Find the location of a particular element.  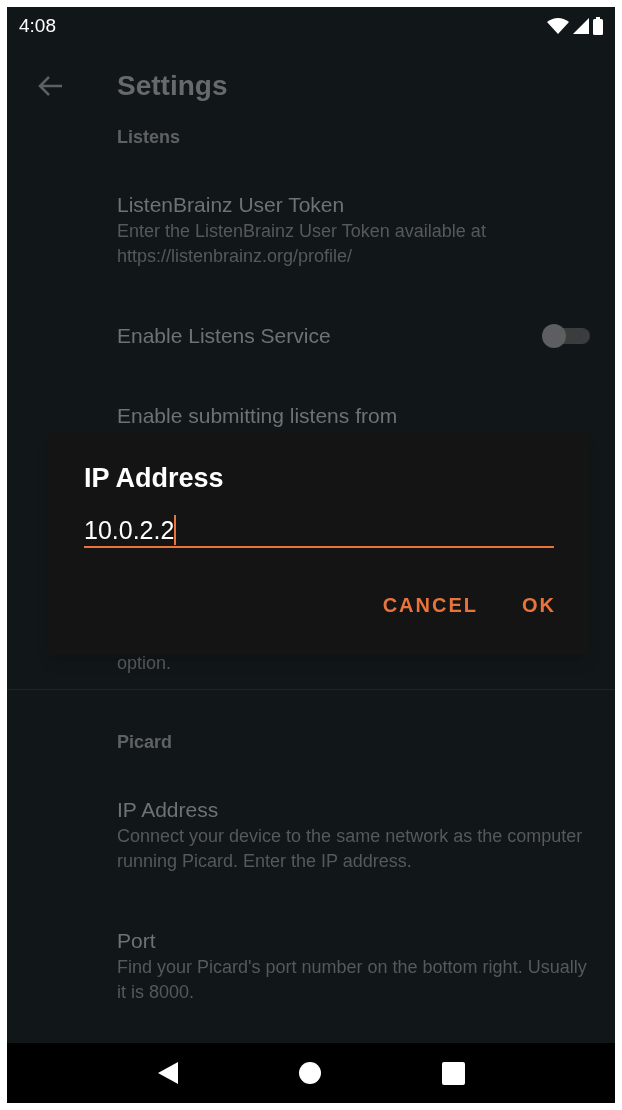

status-time: 4:08 is located at coordinates (37, 25).